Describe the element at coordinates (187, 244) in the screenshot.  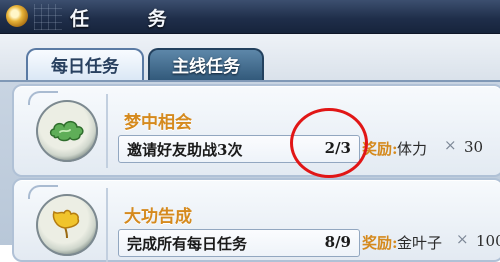
I see `task-description: 完成所有每日任务` at that location.